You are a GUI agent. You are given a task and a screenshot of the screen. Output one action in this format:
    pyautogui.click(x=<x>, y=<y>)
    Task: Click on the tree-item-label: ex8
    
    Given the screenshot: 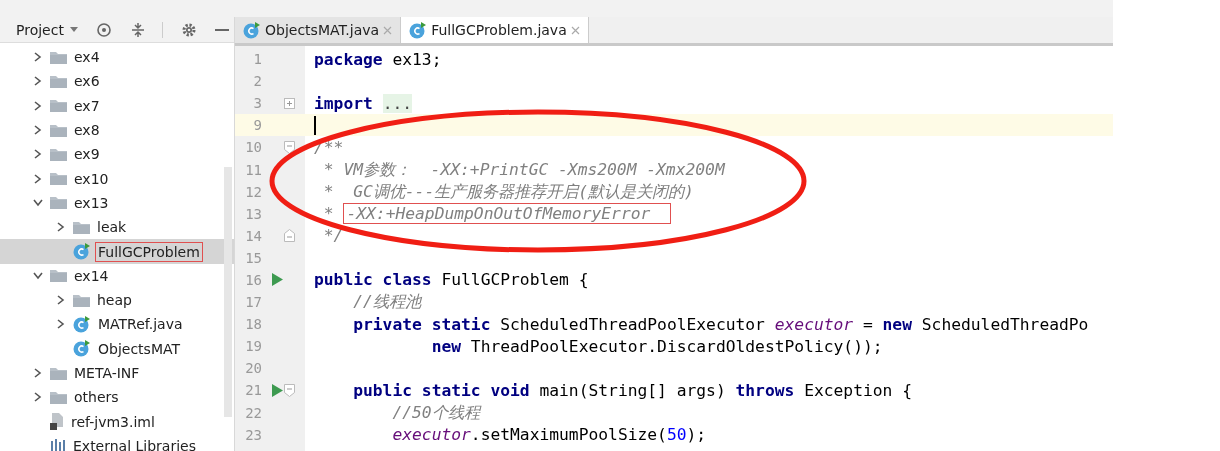 What is the action you would take?
    pyautogui.click(x=87, y=130)
    